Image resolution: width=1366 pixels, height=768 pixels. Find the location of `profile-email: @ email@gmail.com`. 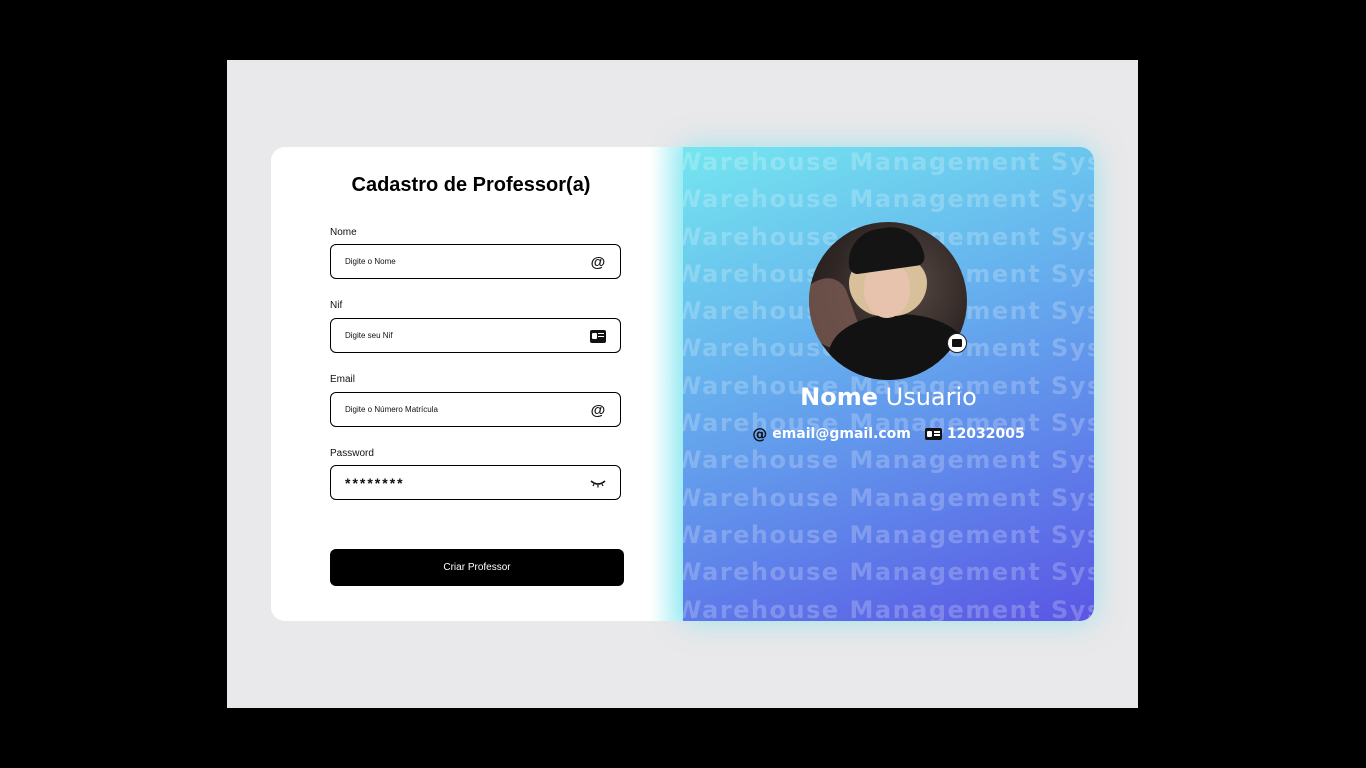

profile-email: @ email@gmail.com is located at coordinates (831, 434).